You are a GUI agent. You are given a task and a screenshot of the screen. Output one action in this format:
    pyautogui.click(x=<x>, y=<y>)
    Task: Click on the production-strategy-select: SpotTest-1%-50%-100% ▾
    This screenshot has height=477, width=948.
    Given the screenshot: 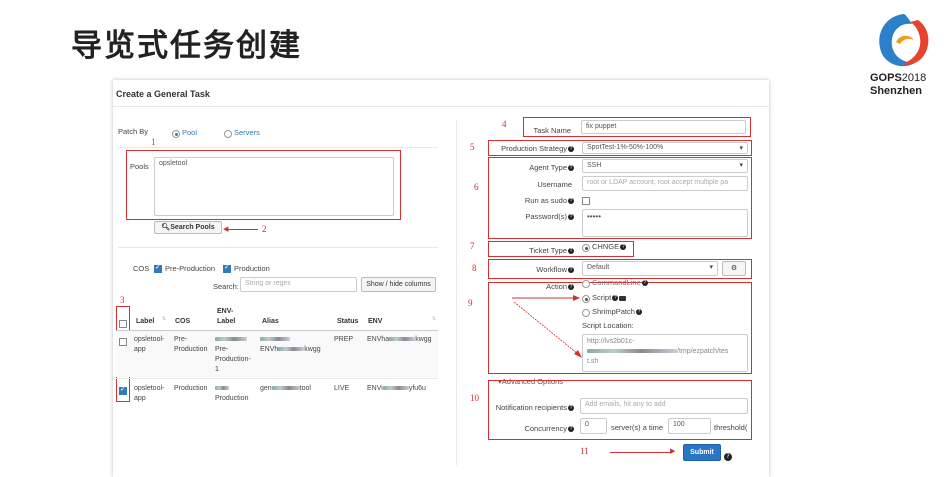 What is the action you would take?
    pyautogui.click(x=665, y=148)
    